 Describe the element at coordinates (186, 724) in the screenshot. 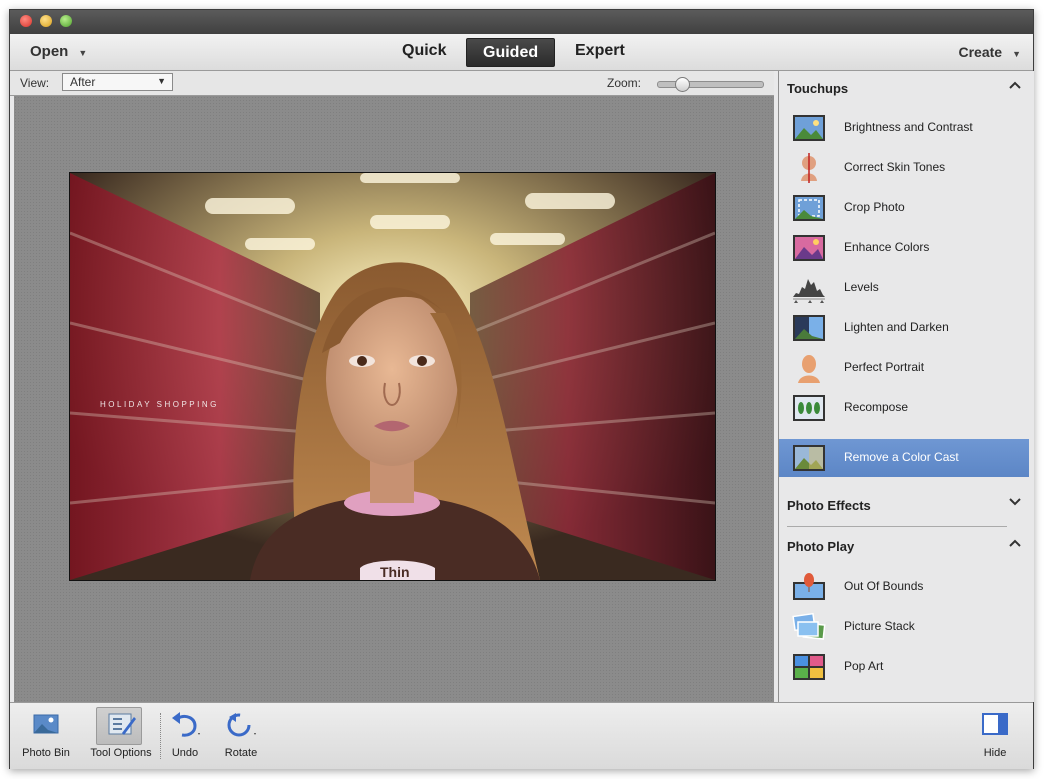

I see `undo-icon` at that location.